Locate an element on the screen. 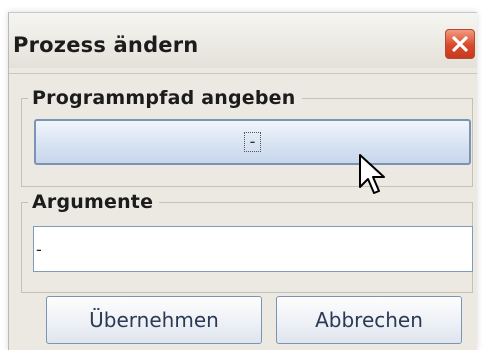  close-icon is located at coordinates (460, 44).